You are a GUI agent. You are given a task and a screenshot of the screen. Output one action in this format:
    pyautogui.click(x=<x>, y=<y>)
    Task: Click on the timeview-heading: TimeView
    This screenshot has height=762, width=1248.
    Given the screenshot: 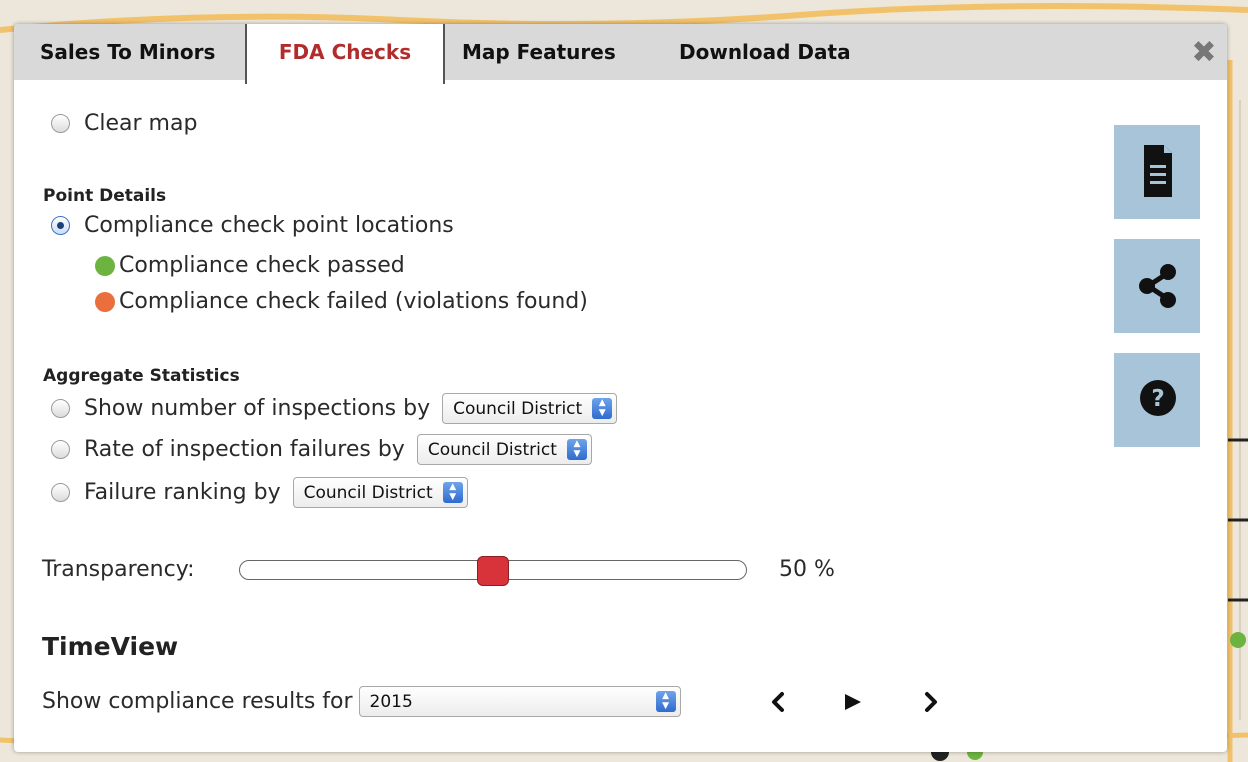 What is the action you would take?
    pyautogui.click(x=110, y=646)
    